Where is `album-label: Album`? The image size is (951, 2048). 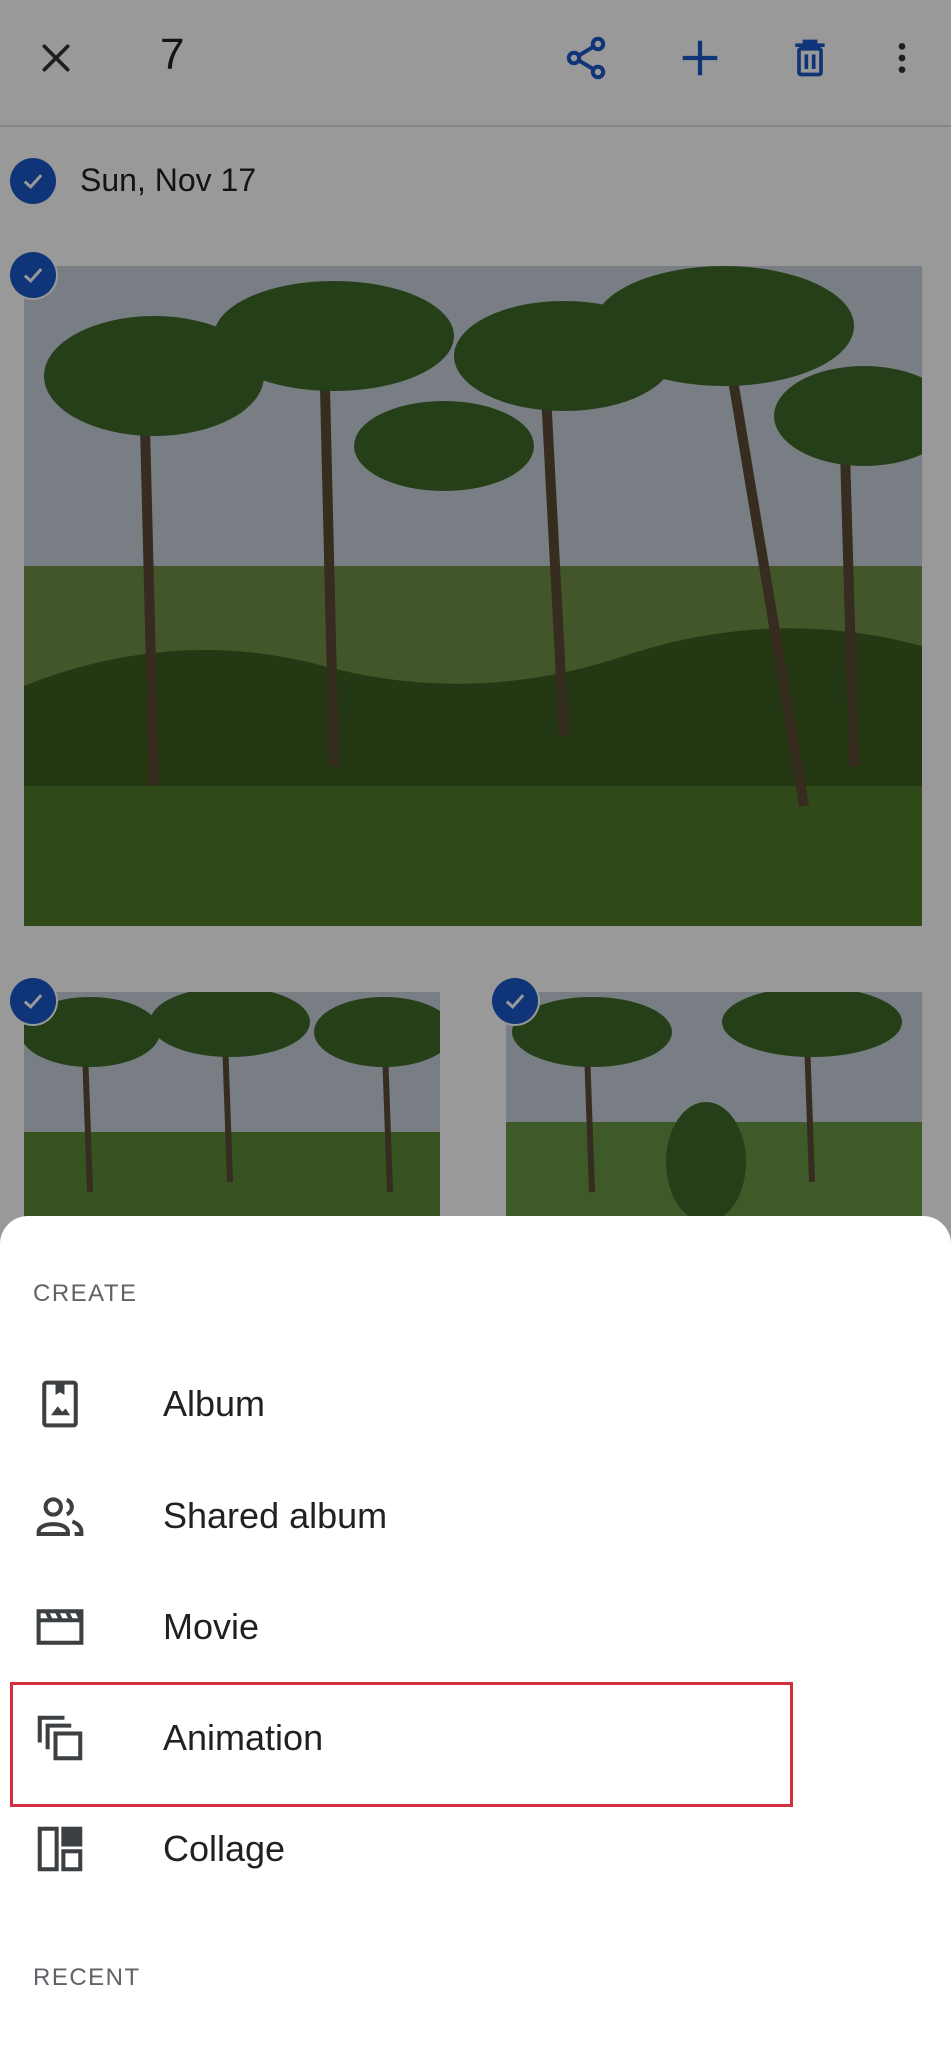
album-label: Album is located at coordinates (214, 1403).